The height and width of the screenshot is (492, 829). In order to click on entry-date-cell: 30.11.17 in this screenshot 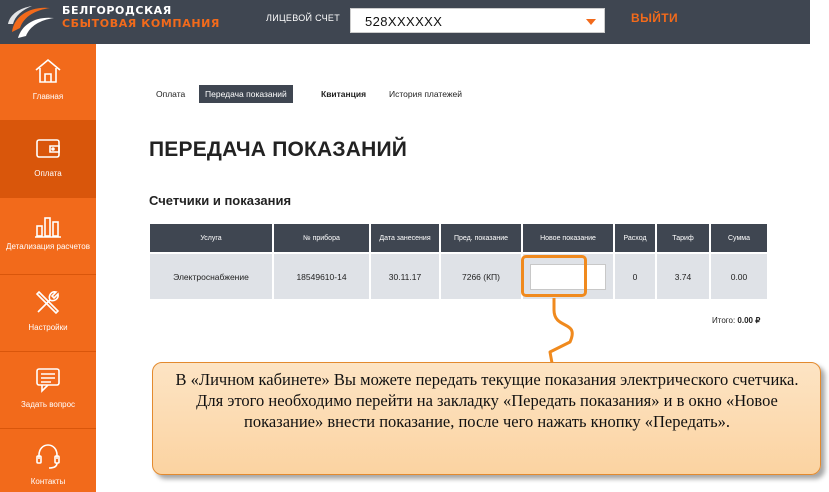, I will do `click(405, 276)`.